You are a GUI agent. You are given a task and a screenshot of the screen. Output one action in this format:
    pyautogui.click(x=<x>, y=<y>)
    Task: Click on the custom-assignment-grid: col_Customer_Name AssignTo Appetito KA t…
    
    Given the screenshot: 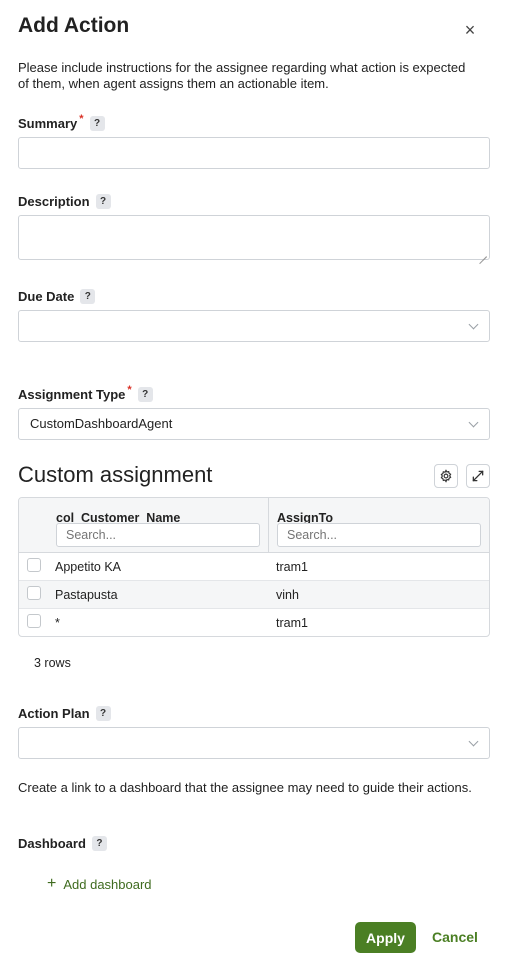 What is the action you would take?
    pyautogui.click(x=254, y=567)
    